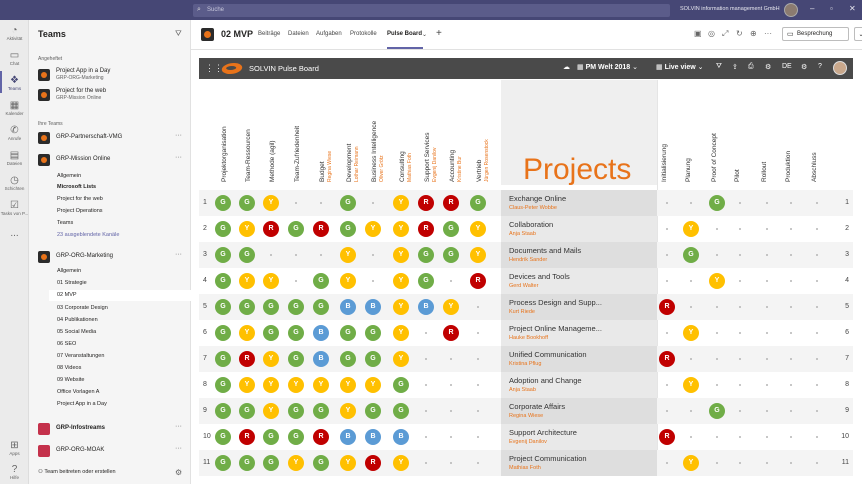  Describe the element at coordinates (579, 463) in the screenshot. I see `project-cell: Project Communication Mathias Foth` at that location.